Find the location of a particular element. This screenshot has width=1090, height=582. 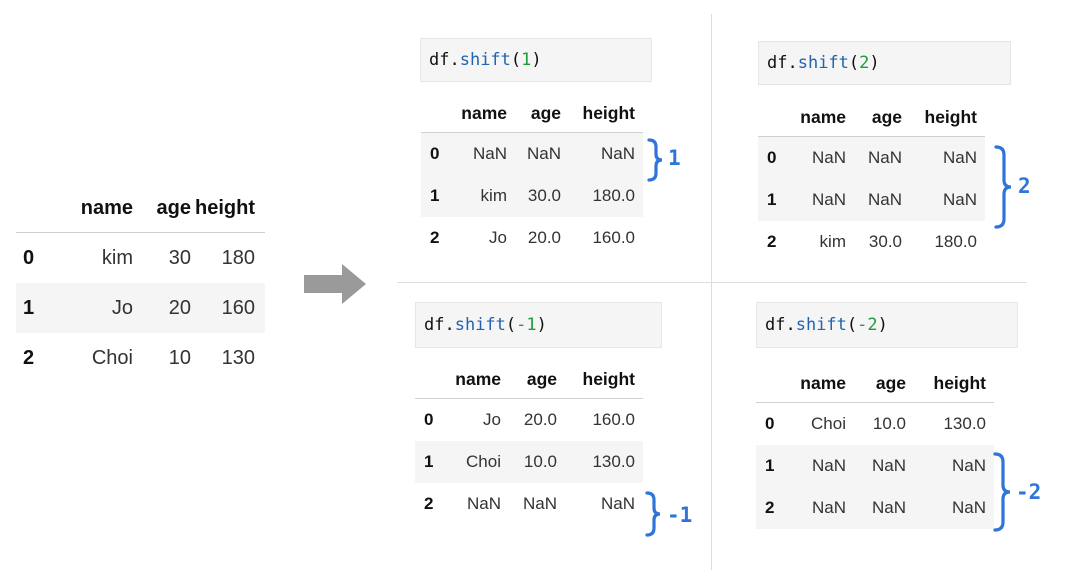

brace-icon is located at coordinates (656, 162).